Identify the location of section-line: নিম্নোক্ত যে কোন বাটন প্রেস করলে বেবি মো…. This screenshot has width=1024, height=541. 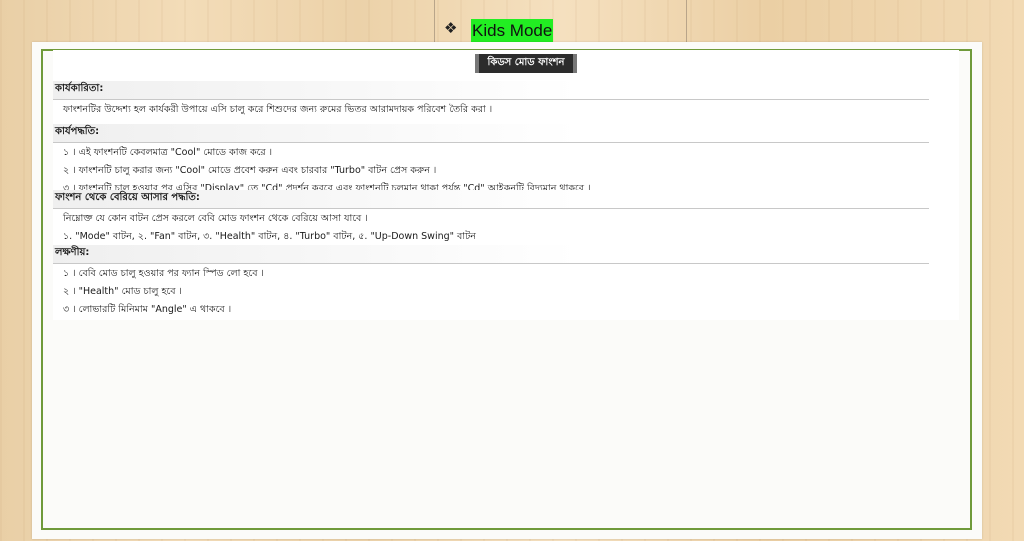
(215, 218).